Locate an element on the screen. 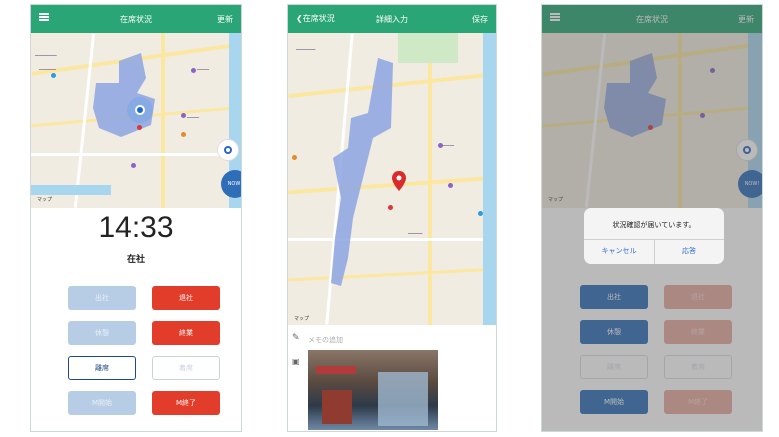 This screenshot has width=779, height=437. memo-field: メモの追加 is located at coordinates (325, 340).